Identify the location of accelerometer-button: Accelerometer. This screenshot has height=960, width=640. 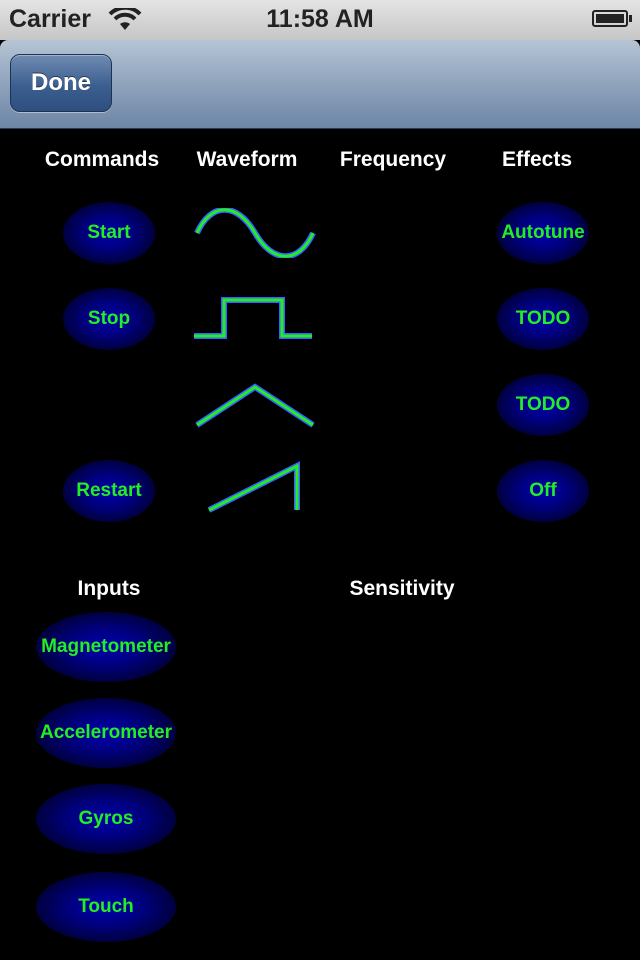
(106, 733).